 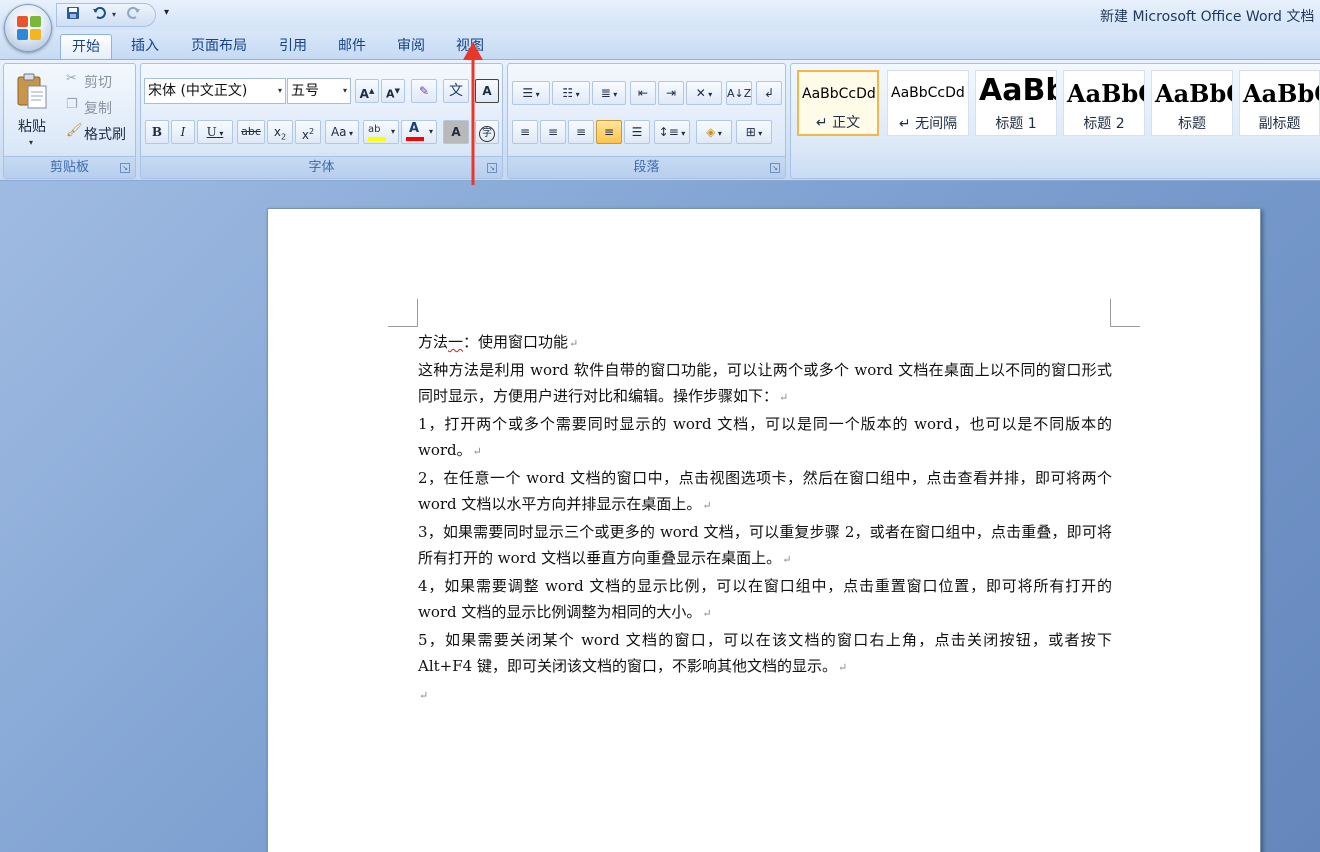 What do you see at coordinates (219, 47) in the screenshot?
I see `tab-page-layout: 页面布局` at bounding box center [219, 47].